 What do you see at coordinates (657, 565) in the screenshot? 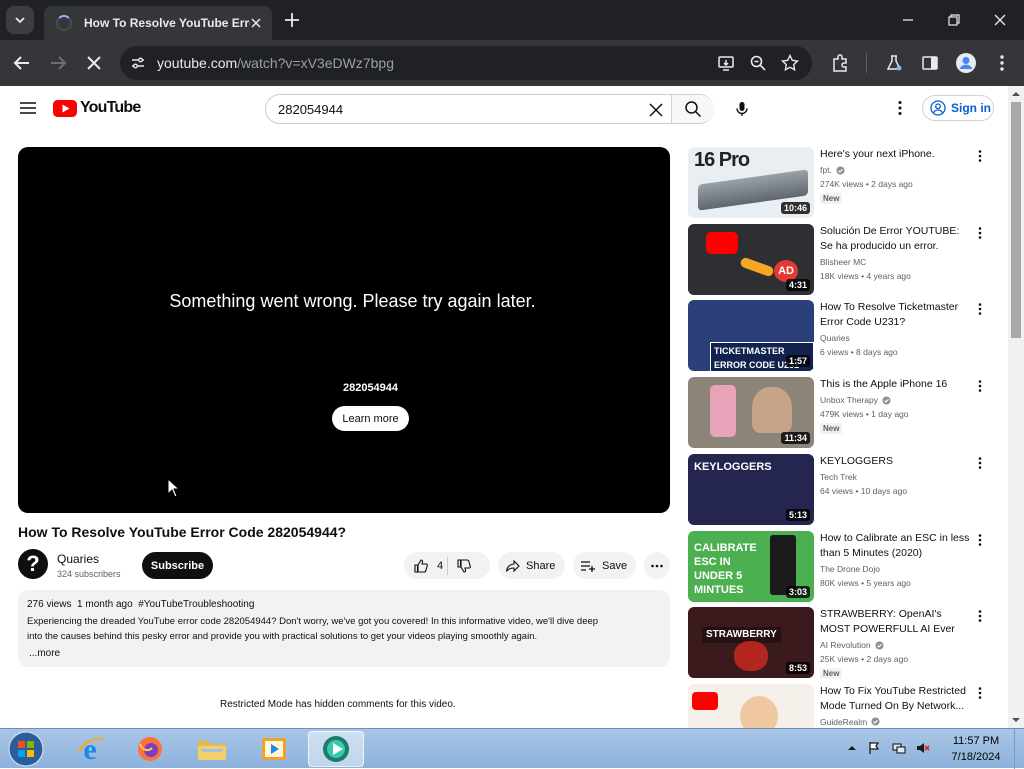
I see `more-actions-button` at bounding box center [657, 565].